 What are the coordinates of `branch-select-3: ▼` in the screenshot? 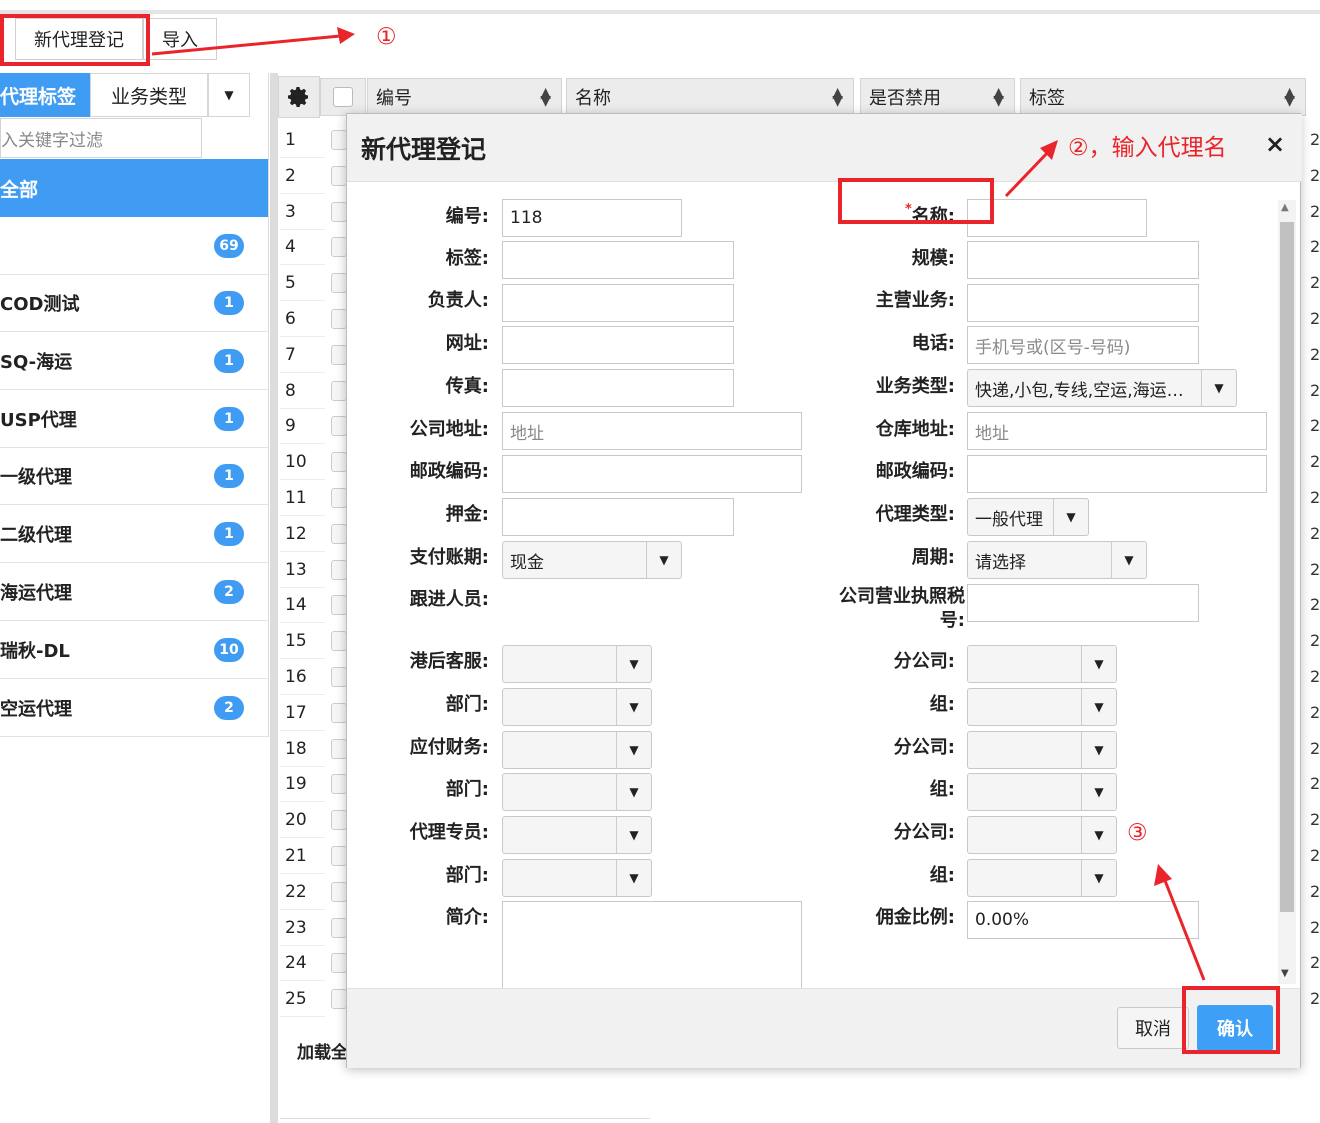 It's located at (1042, 835).